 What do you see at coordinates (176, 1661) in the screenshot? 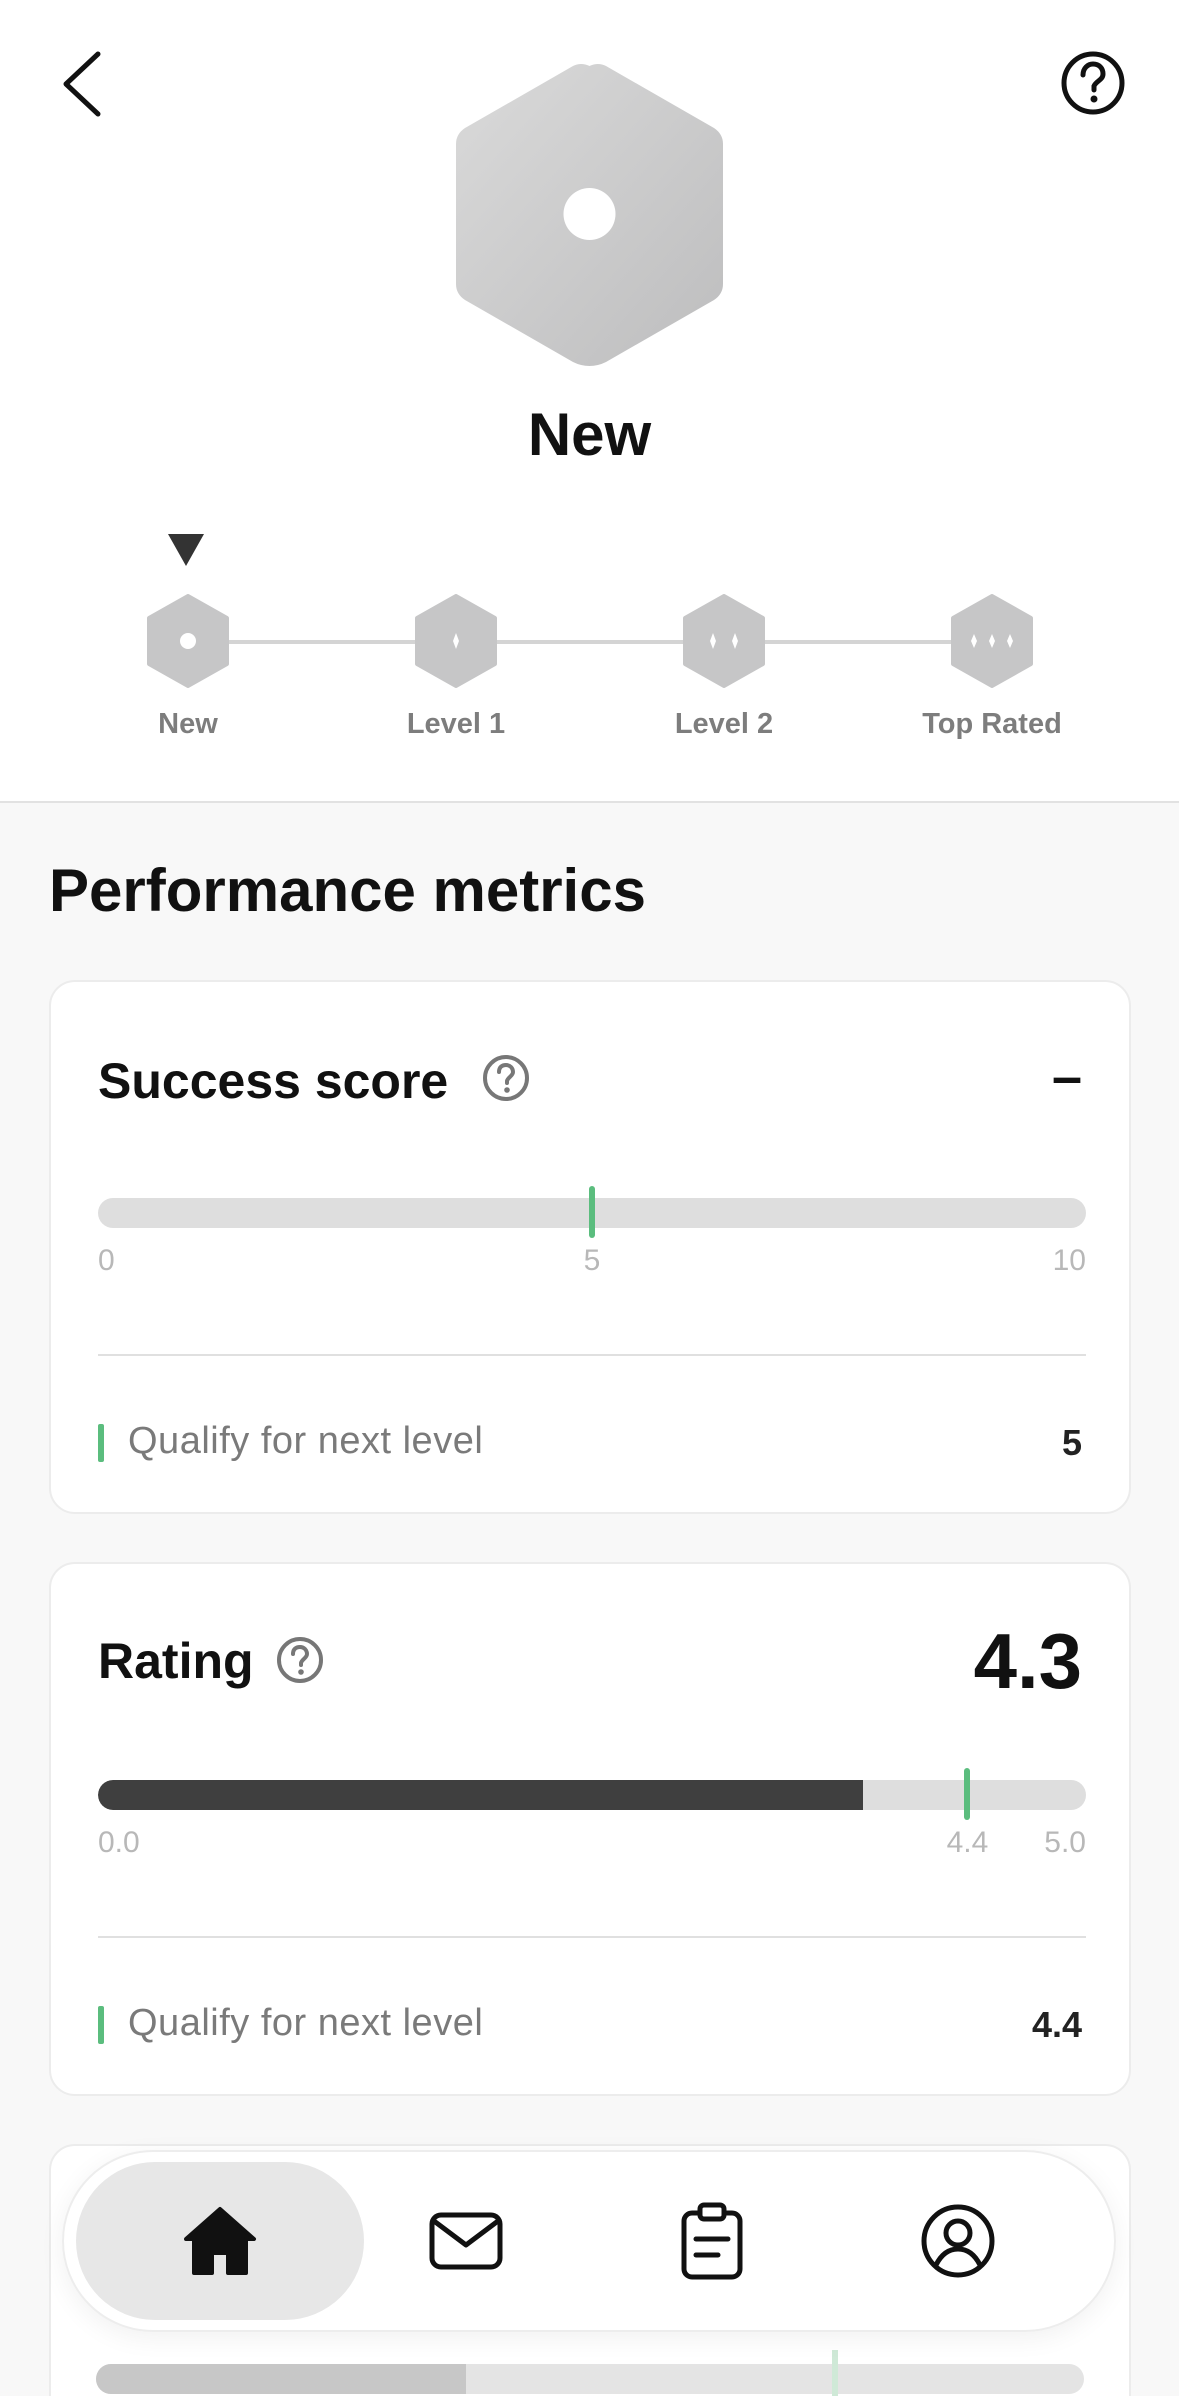
I see `rating-title: Rating` at bounding box center [176, 1661].